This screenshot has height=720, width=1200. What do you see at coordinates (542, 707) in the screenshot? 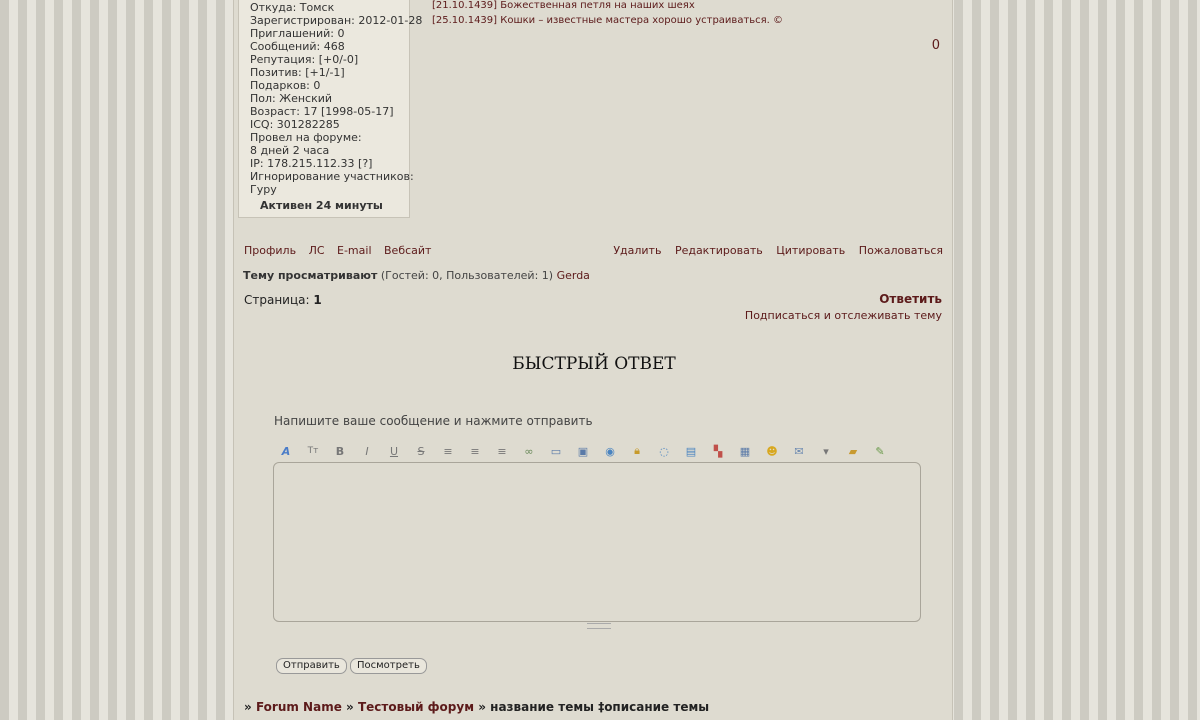
I see `breadcrumb-topic: название темы` at bounding box center [542, 707].